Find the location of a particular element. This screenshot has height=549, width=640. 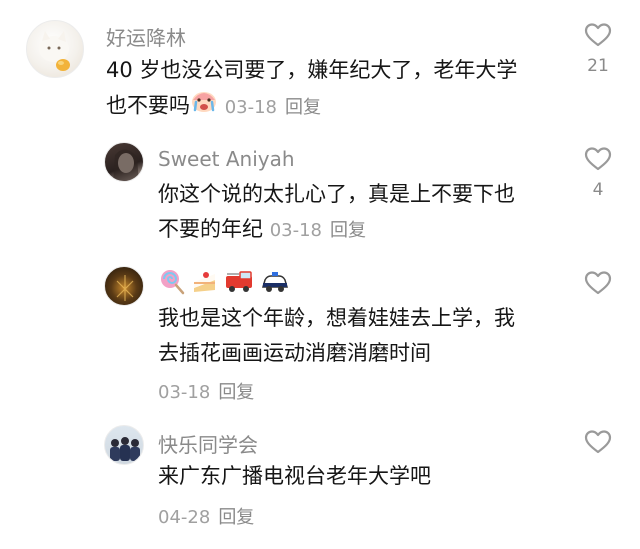

username: 快乐同学会 is located at coordinates (208, 443).